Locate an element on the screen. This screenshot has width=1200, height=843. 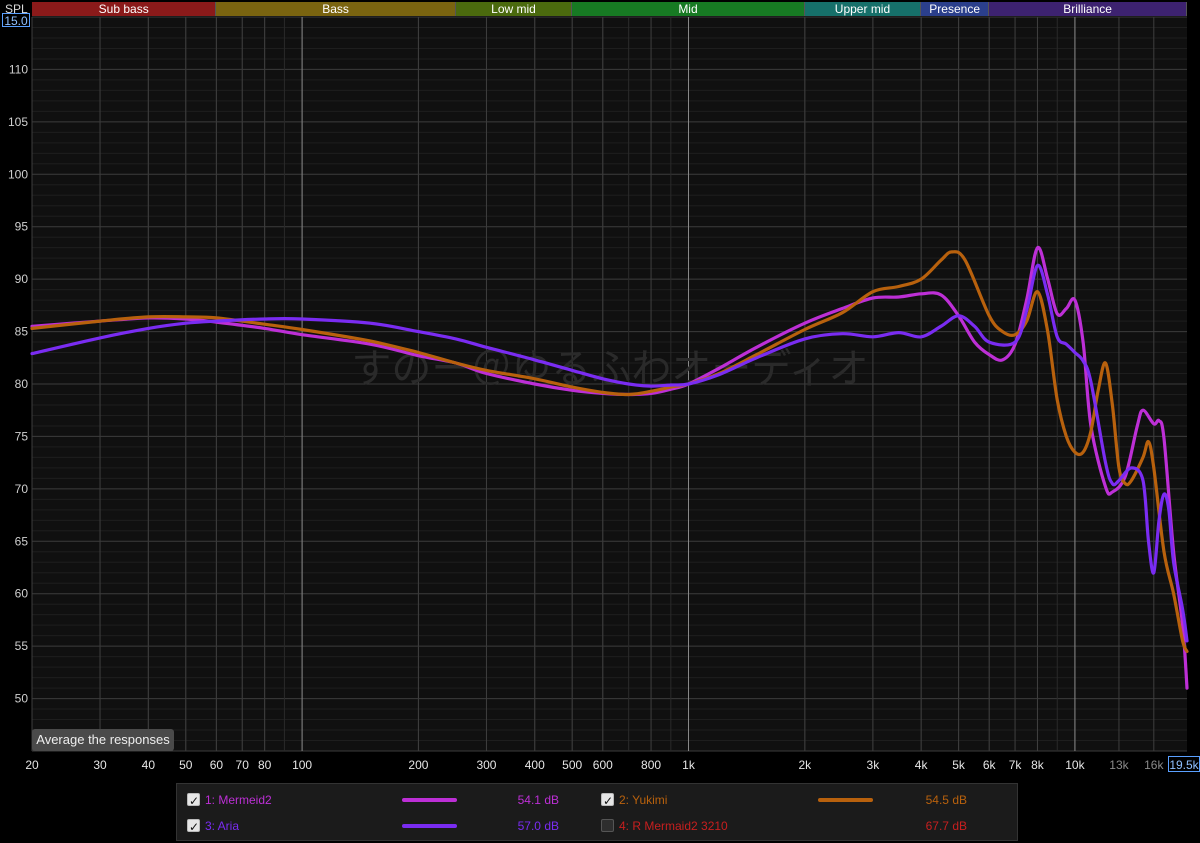
x-tick-label: 6k is located at coordinates (990, 765).